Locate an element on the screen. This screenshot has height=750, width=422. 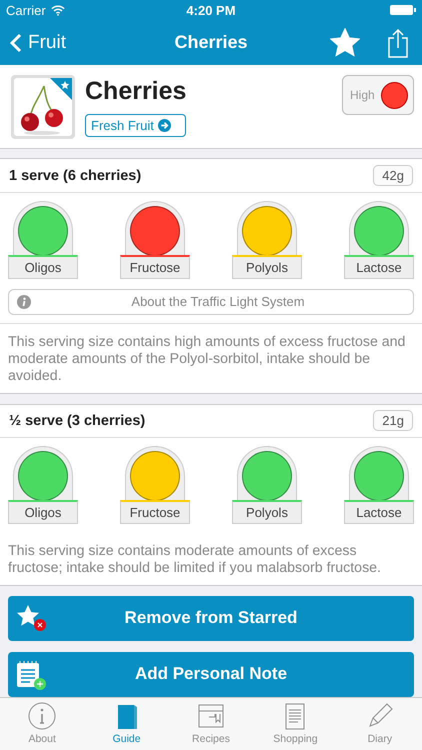
status-time: 4:20 PM is located at coordinates (211, 10).